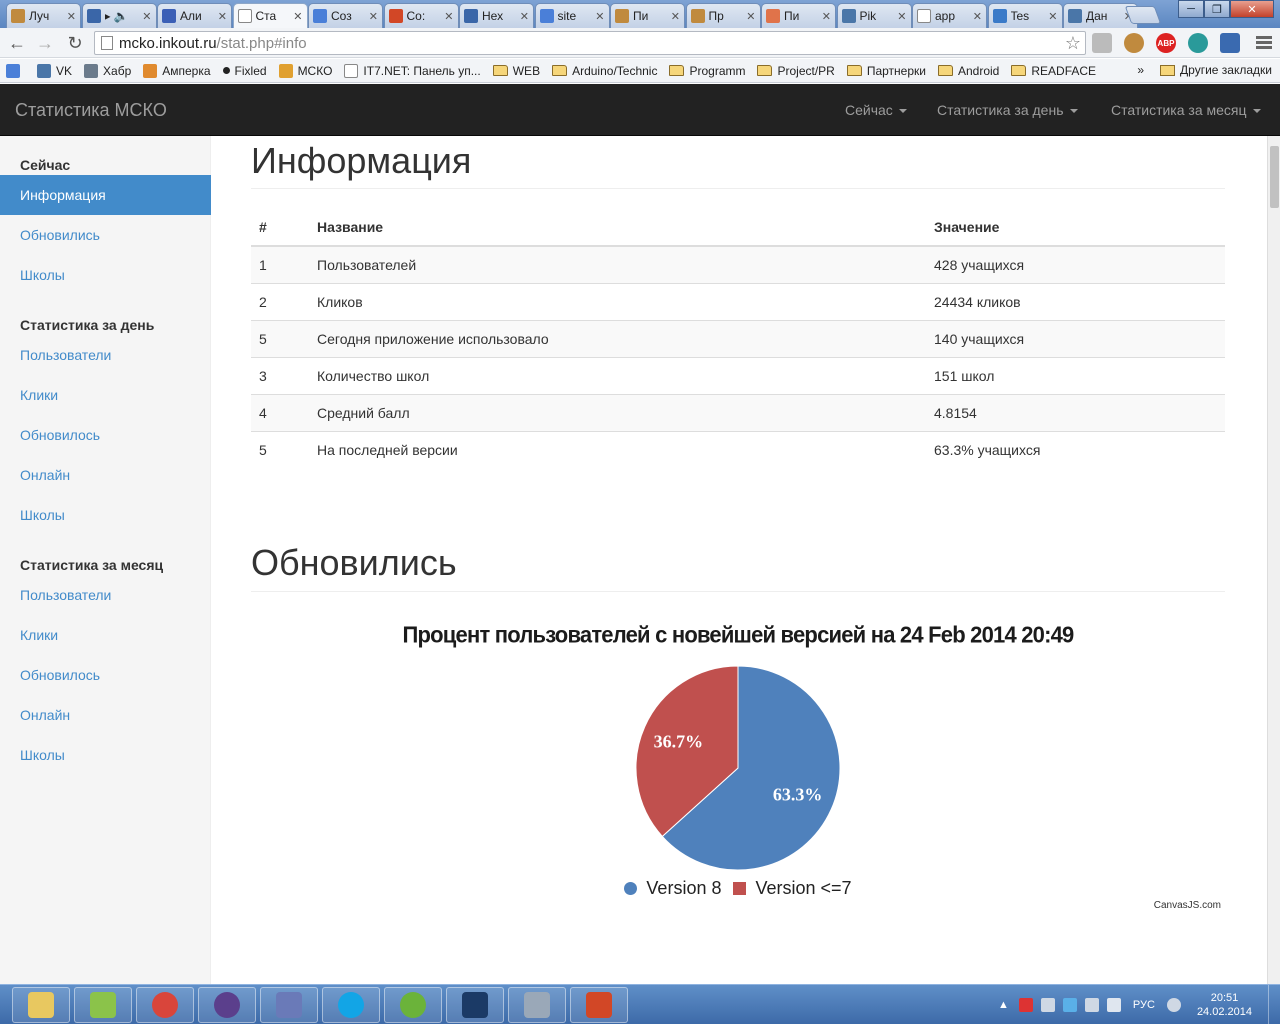 This screenshot has width=1280, height=1024. Describe the element at coordinates (1047, 1005) in the screenshot. I see `network-tray-icon` at that location.